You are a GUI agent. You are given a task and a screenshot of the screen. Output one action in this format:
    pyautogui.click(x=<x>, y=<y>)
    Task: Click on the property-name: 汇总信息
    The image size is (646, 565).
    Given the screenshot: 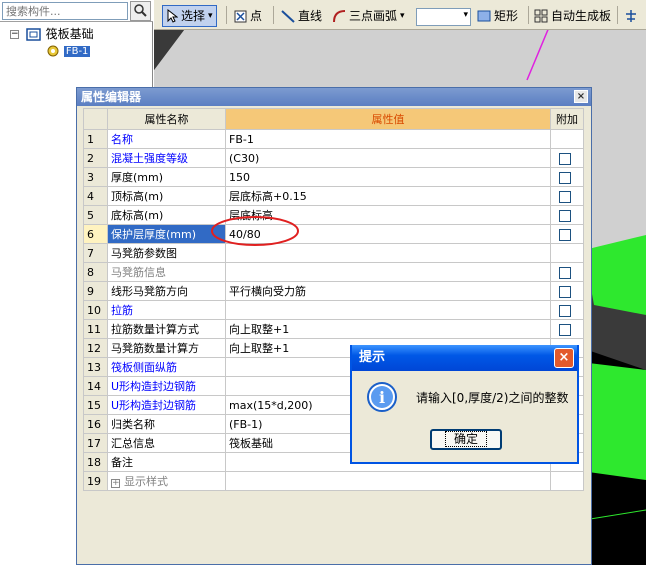 What is the action you would take?
    pyautogui.click(x=166, y=443)
    